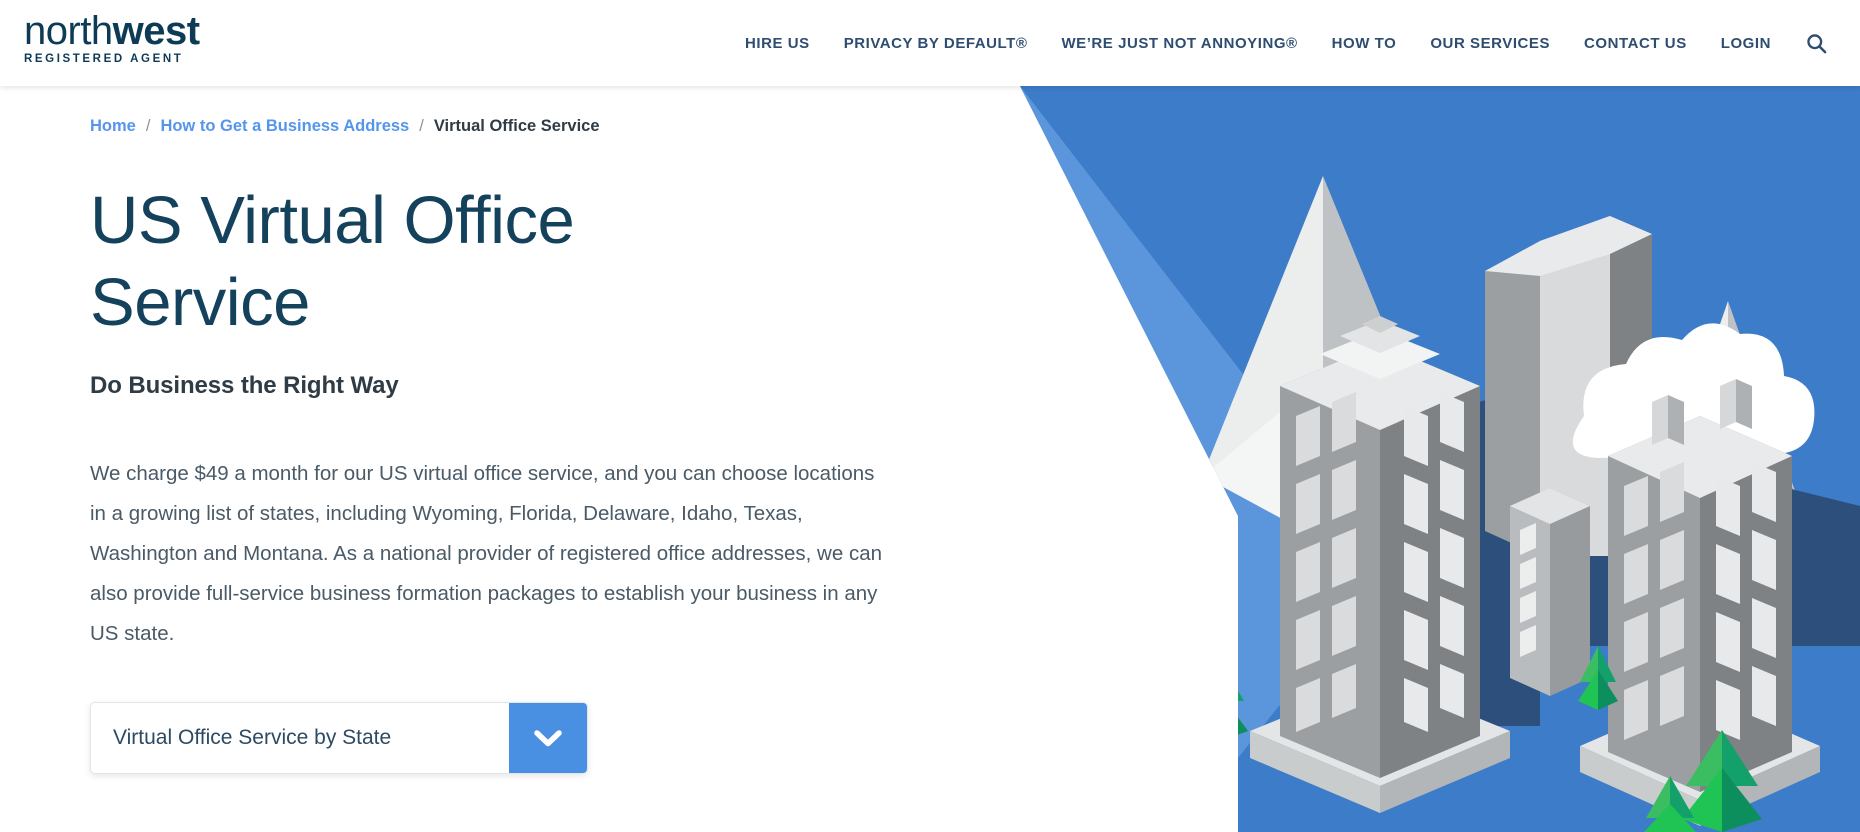  I want to click on tree-big-right-base, so click(1164, 718).